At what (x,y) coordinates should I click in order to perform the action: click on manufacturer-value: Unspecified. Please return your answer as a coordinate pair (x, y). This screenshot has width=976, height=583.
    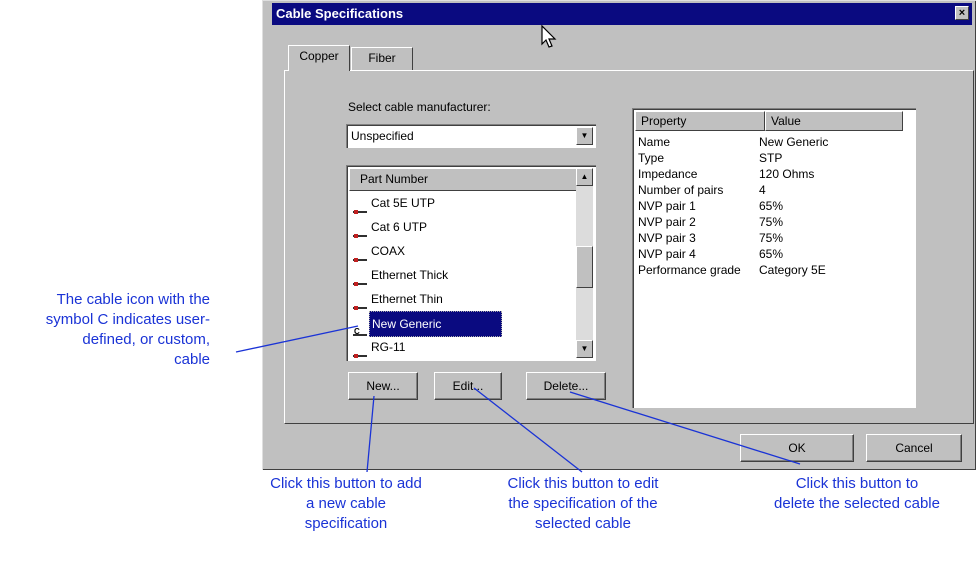
    Looking at the image, I should click on (382, 136).